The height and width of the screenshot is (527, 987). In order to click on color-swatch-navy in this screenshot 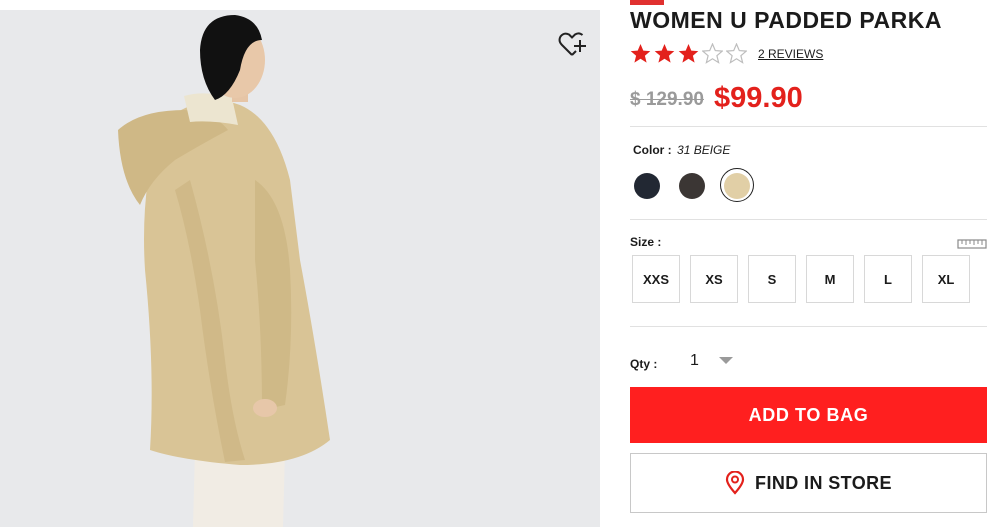, I will do `click(647, 186)`.